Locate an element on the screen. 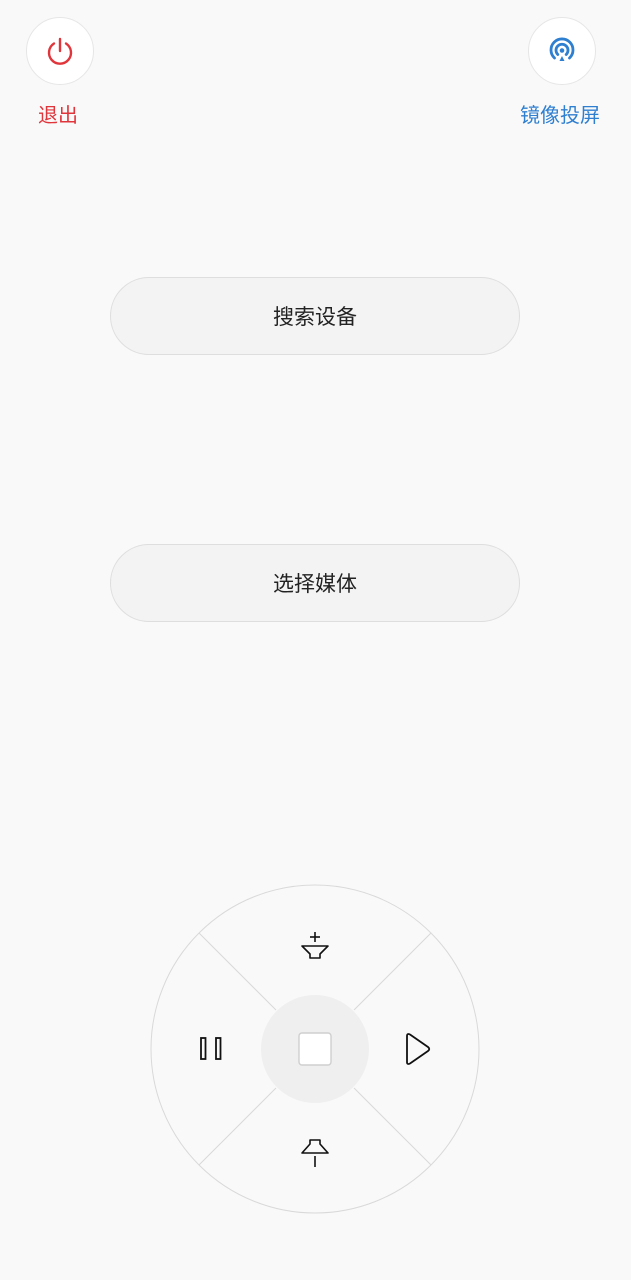  exit-label: 退出 is located at coordinates (58, 115).